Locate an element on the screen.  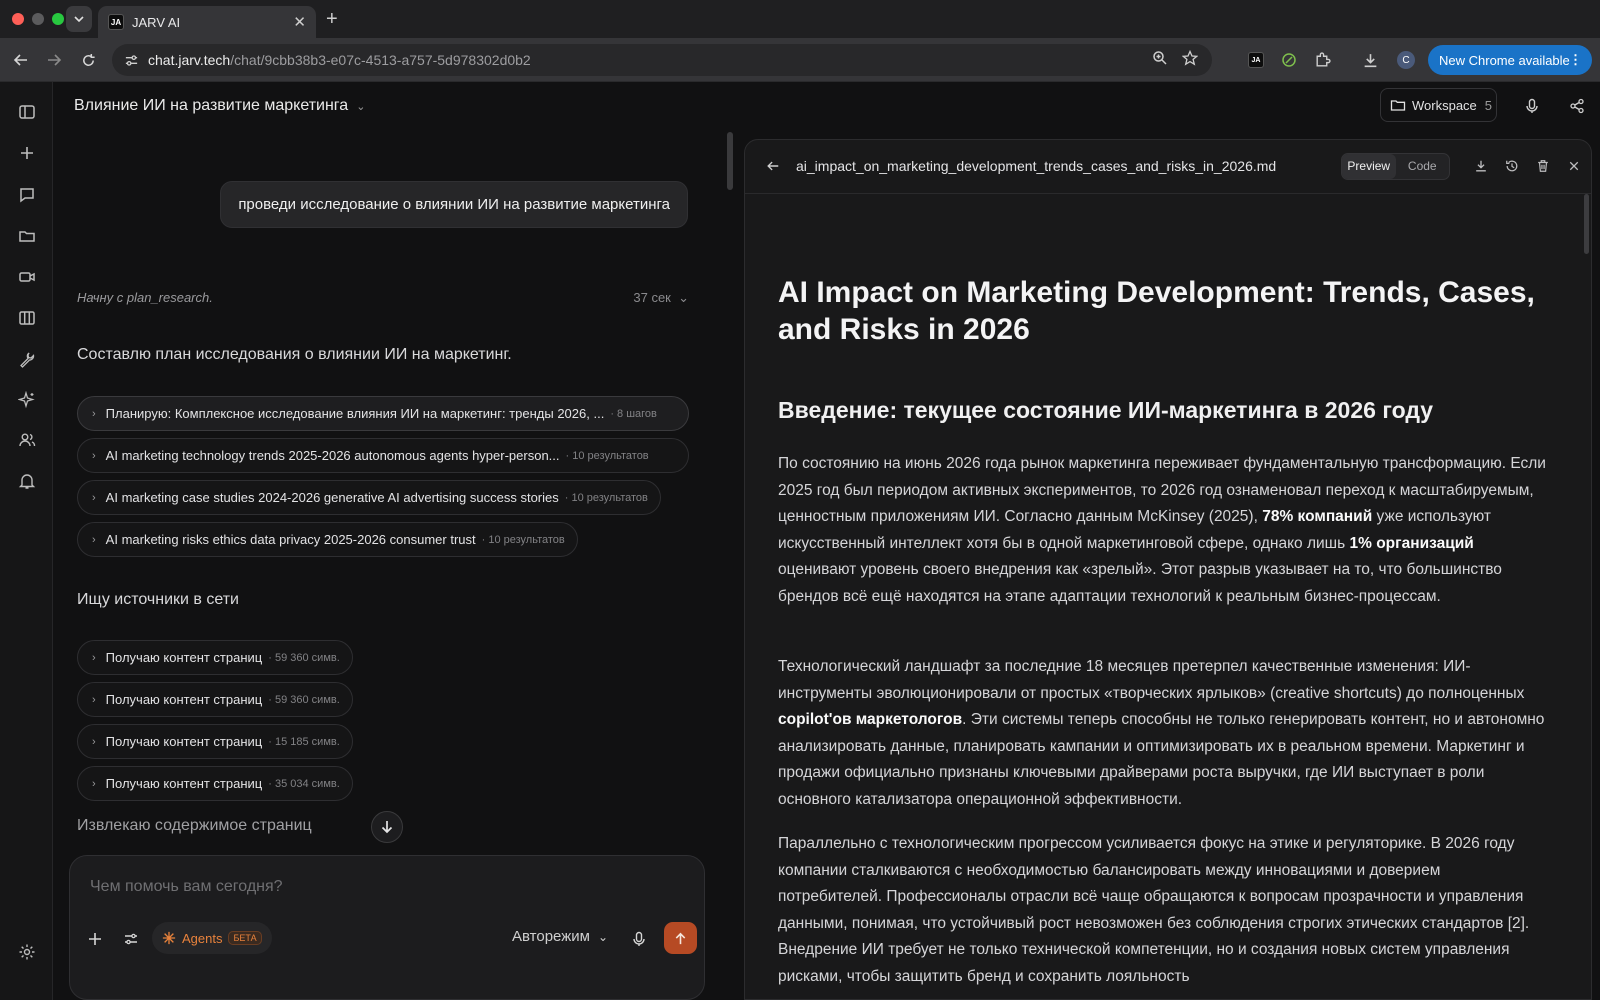
window-close-button is located at coordinates (18, 19).